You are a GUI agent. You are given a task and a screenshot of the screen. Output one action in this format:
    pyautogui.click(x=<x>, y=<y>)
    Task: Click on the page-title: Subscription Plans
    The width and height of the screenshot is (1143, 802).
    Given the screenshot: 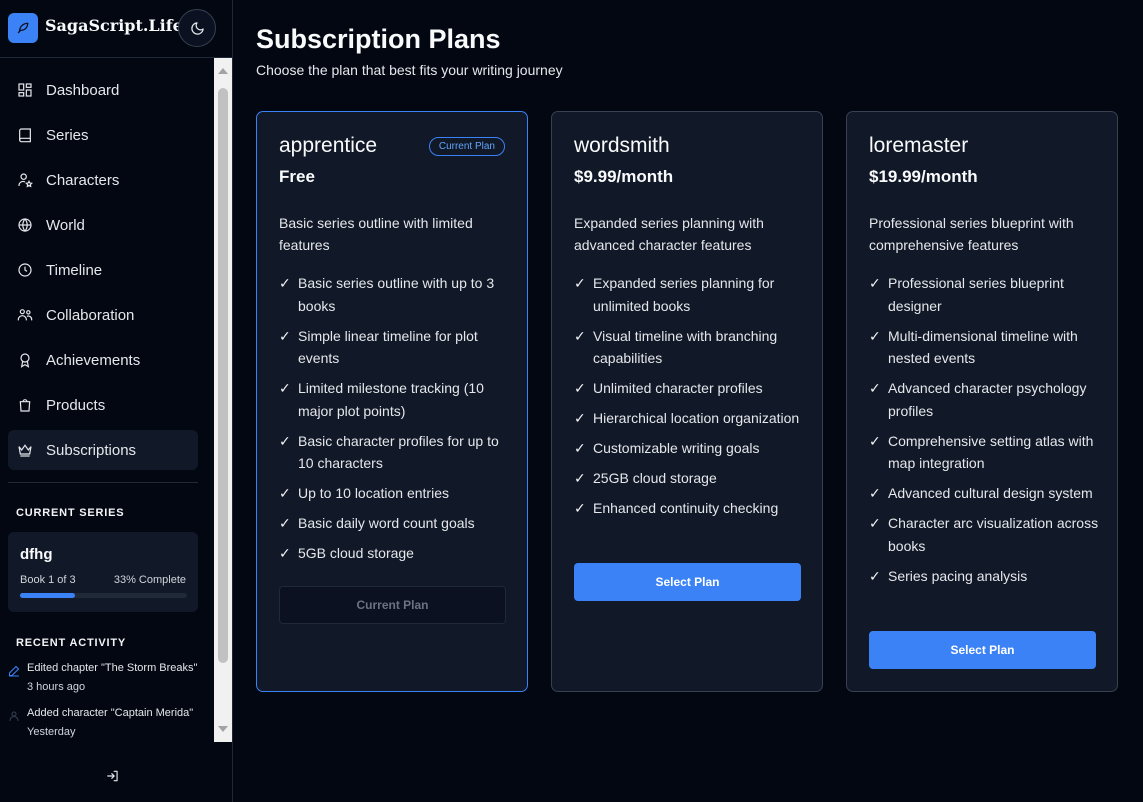 What is the action you would take?
    pyautogui.click(x=378, y=39)
    